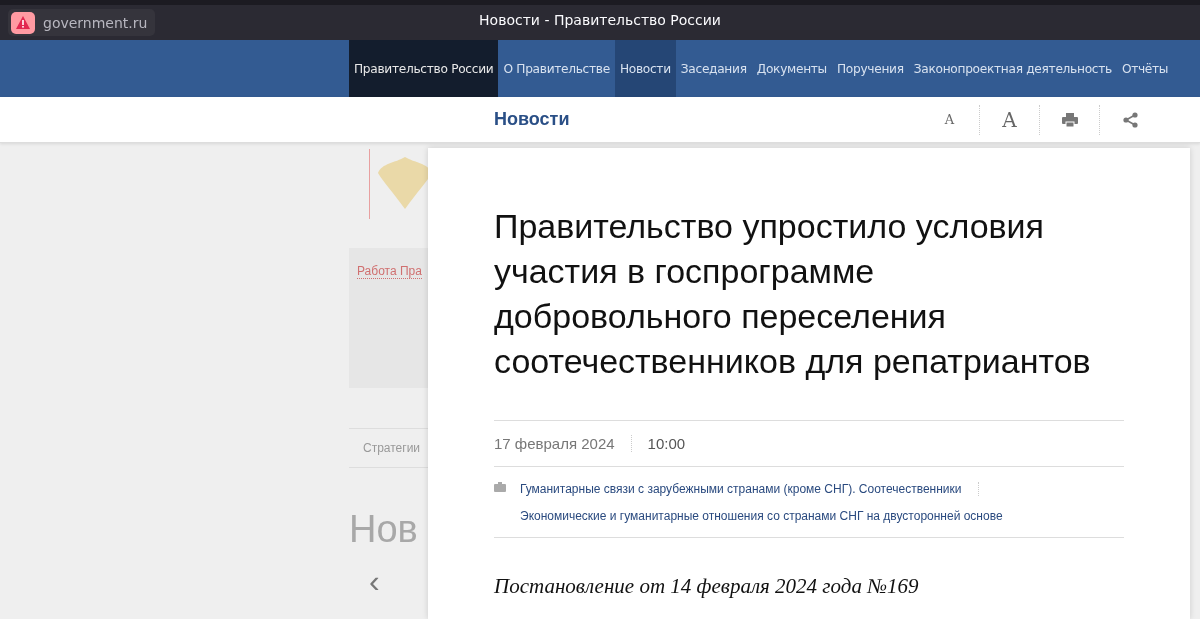  I want to click on decree-title: Постановление от 14 февраля 2024 года №169, so click(707, 586).